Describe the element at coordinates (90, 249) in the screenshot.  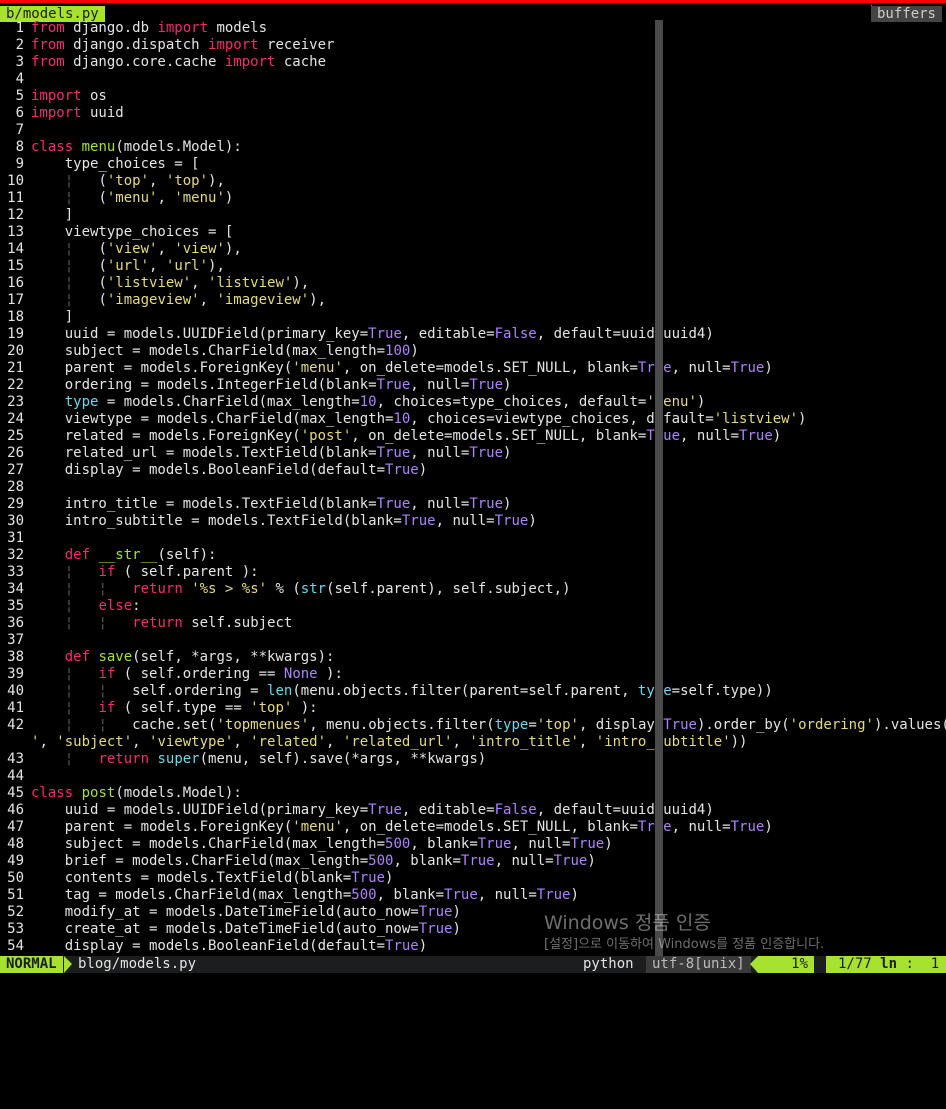
I see `code-token: (` at that location.